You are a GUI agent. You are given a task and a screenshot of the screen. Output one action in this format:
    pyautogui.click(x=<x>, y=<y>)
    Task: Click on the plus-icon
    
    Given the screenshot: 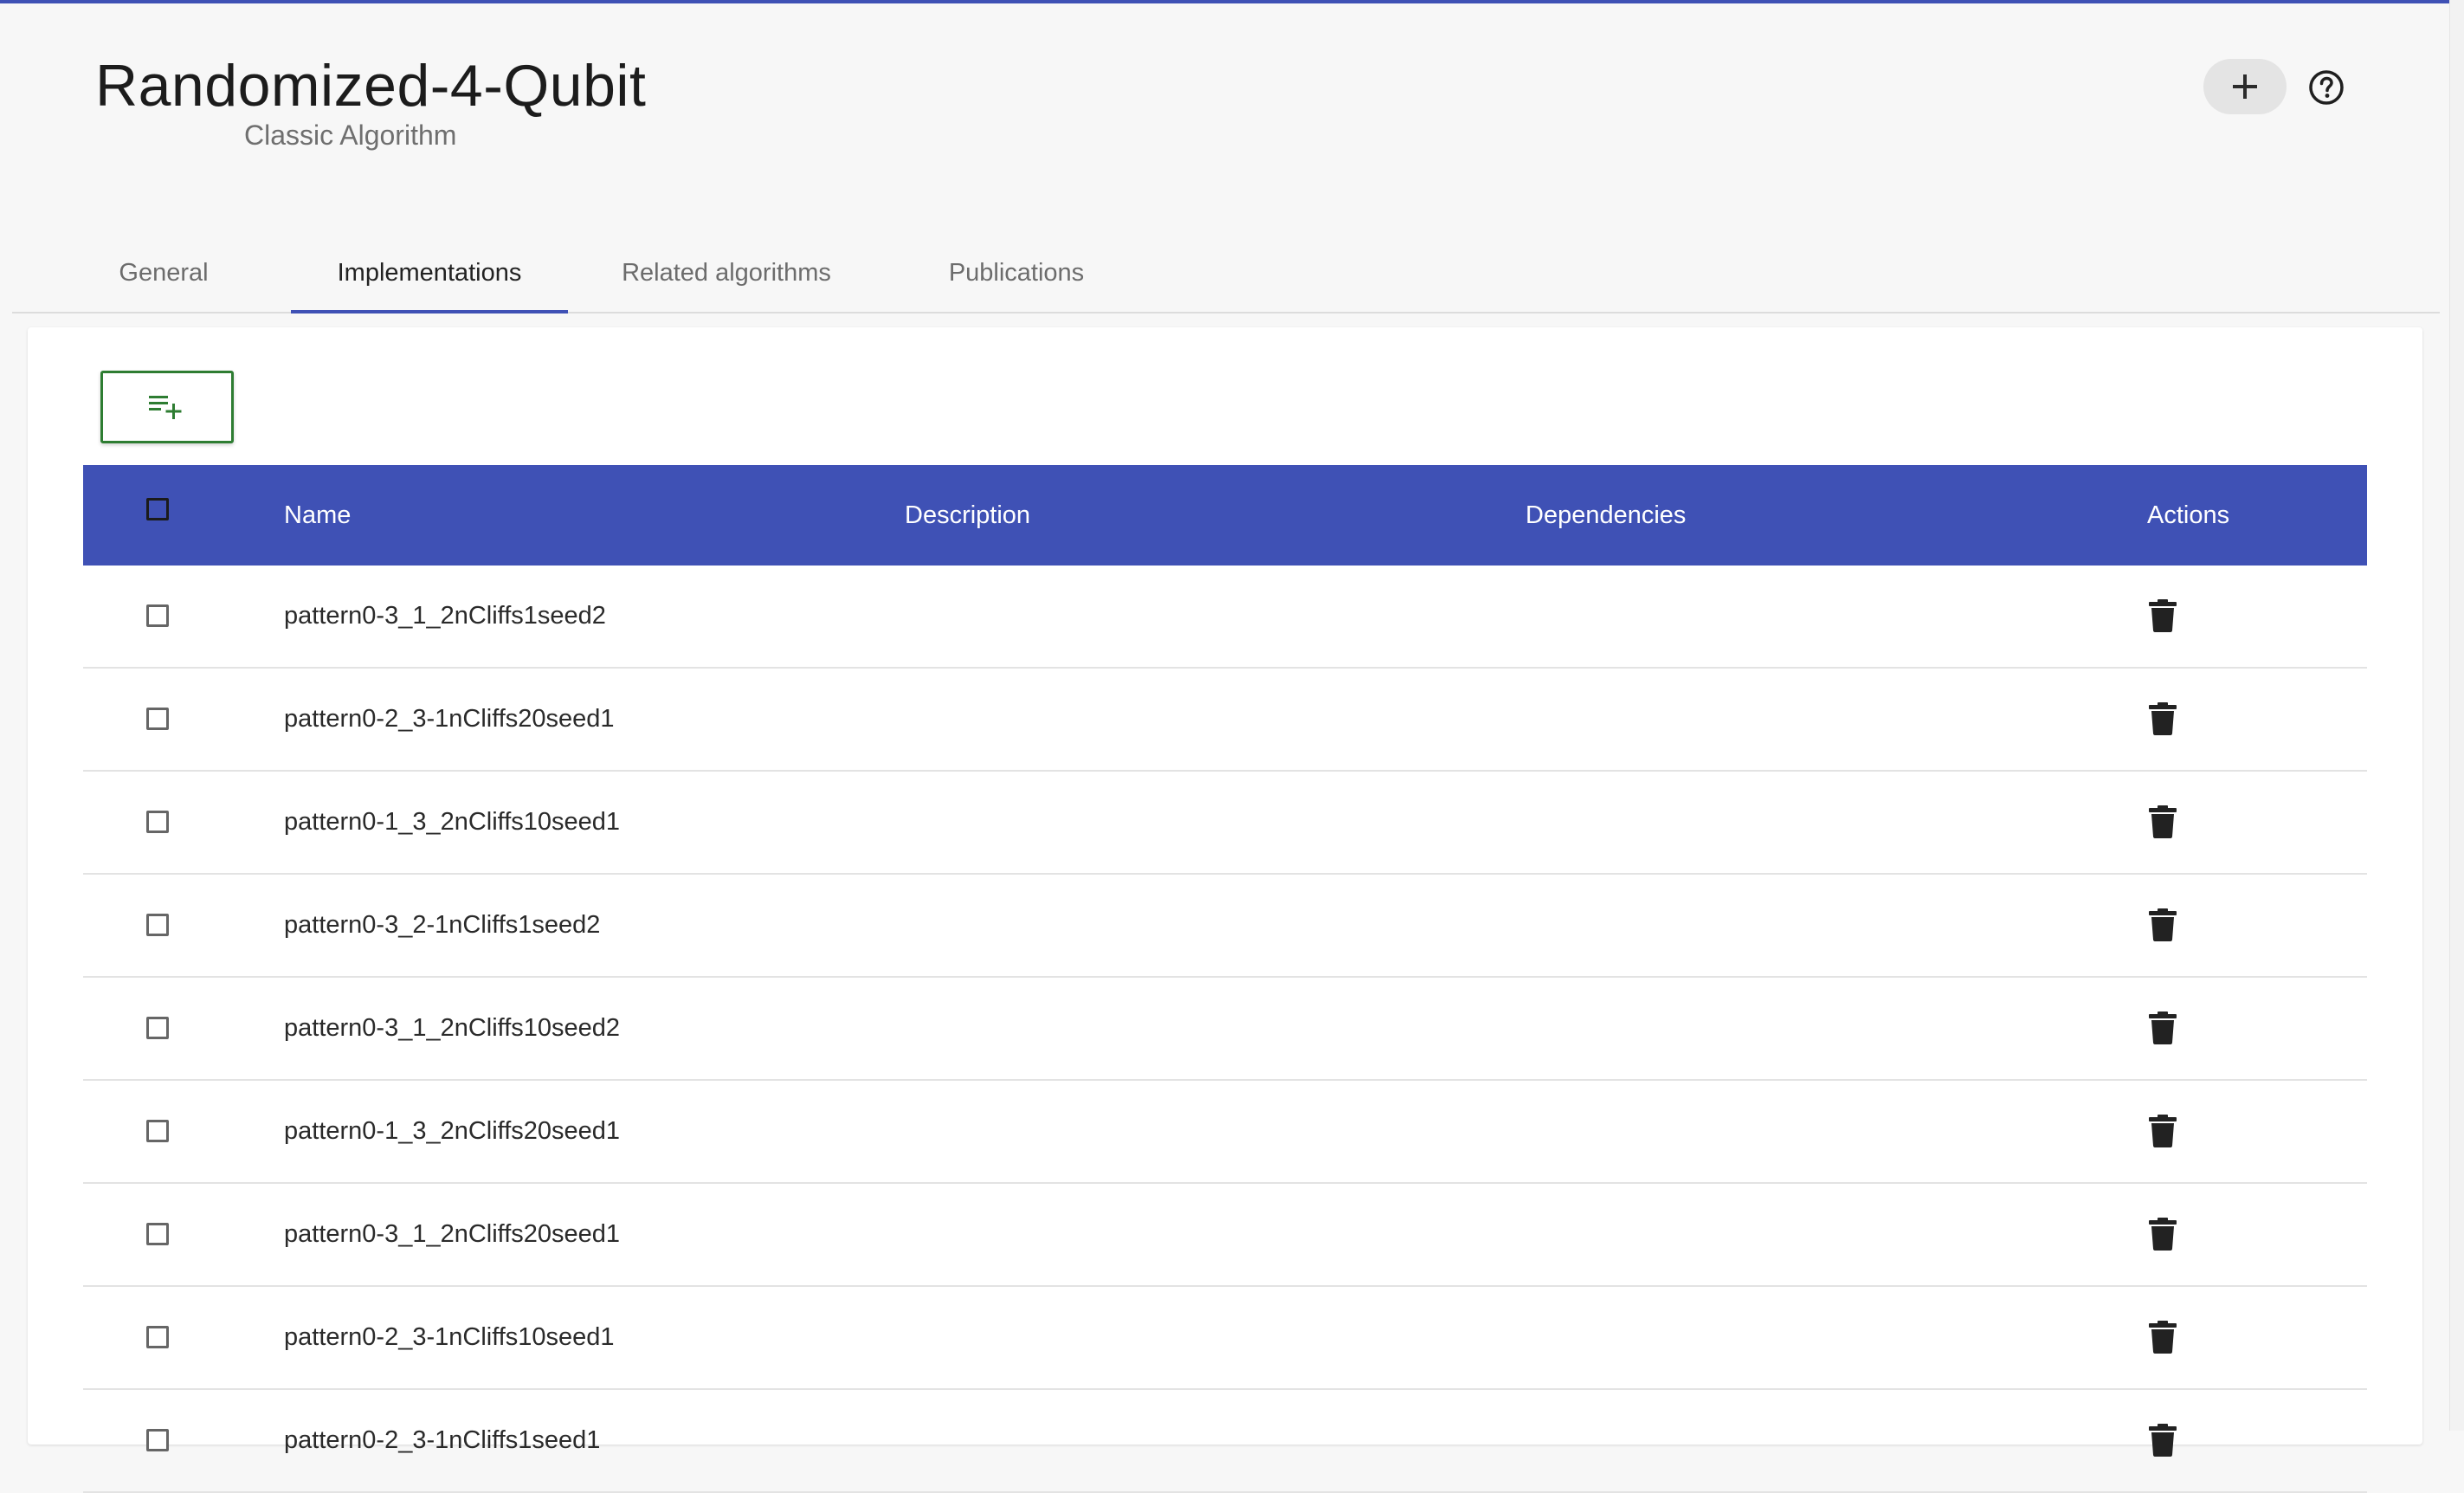 What is the action you would take?
    pyautogui.click(x=2245, y=87)
    